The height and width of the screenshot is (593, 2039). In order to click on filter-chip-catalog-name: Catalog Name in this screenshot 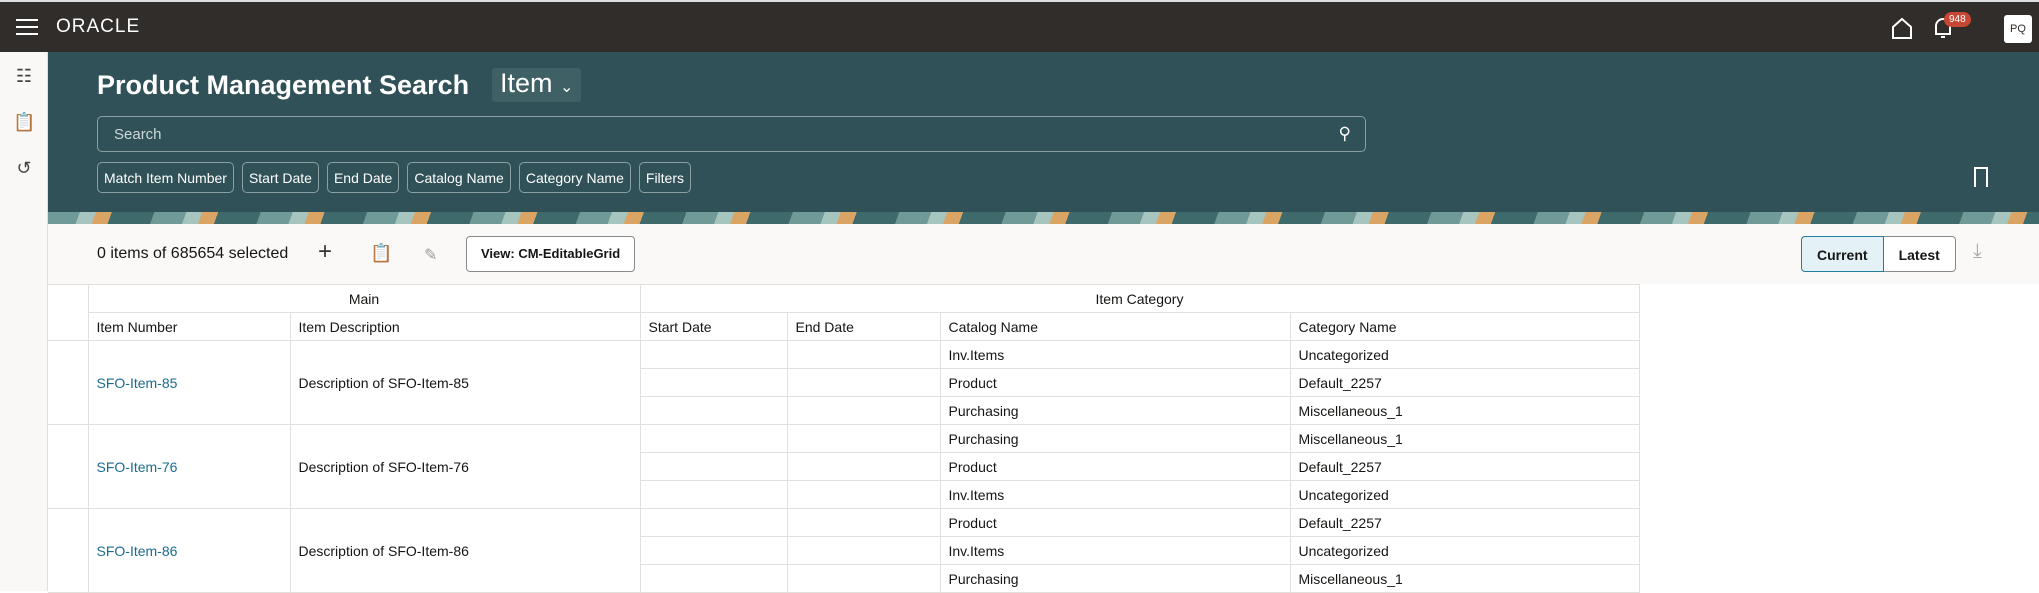, I will do `click(459, 177)`.